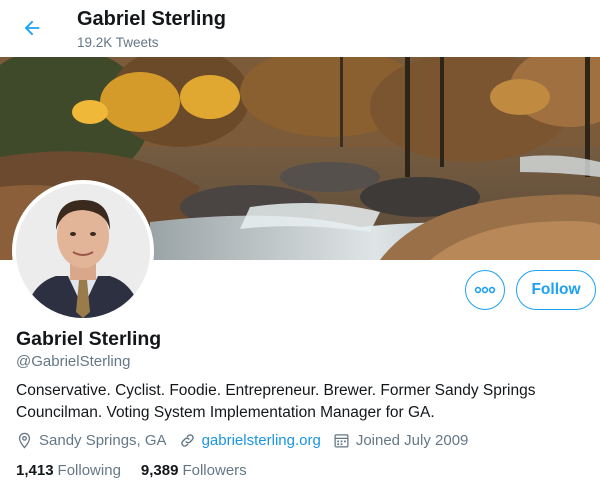 The image size is (600, 491). What do you see at coordinates (103, 440) in the screenshot?
I see `location-text: Sandy Springs, GA` at bounding box center [103, 440].